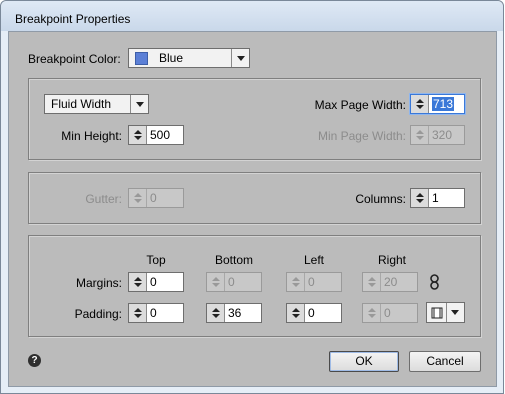  I want to click on padding-top-value: 0, so click(153, 313).